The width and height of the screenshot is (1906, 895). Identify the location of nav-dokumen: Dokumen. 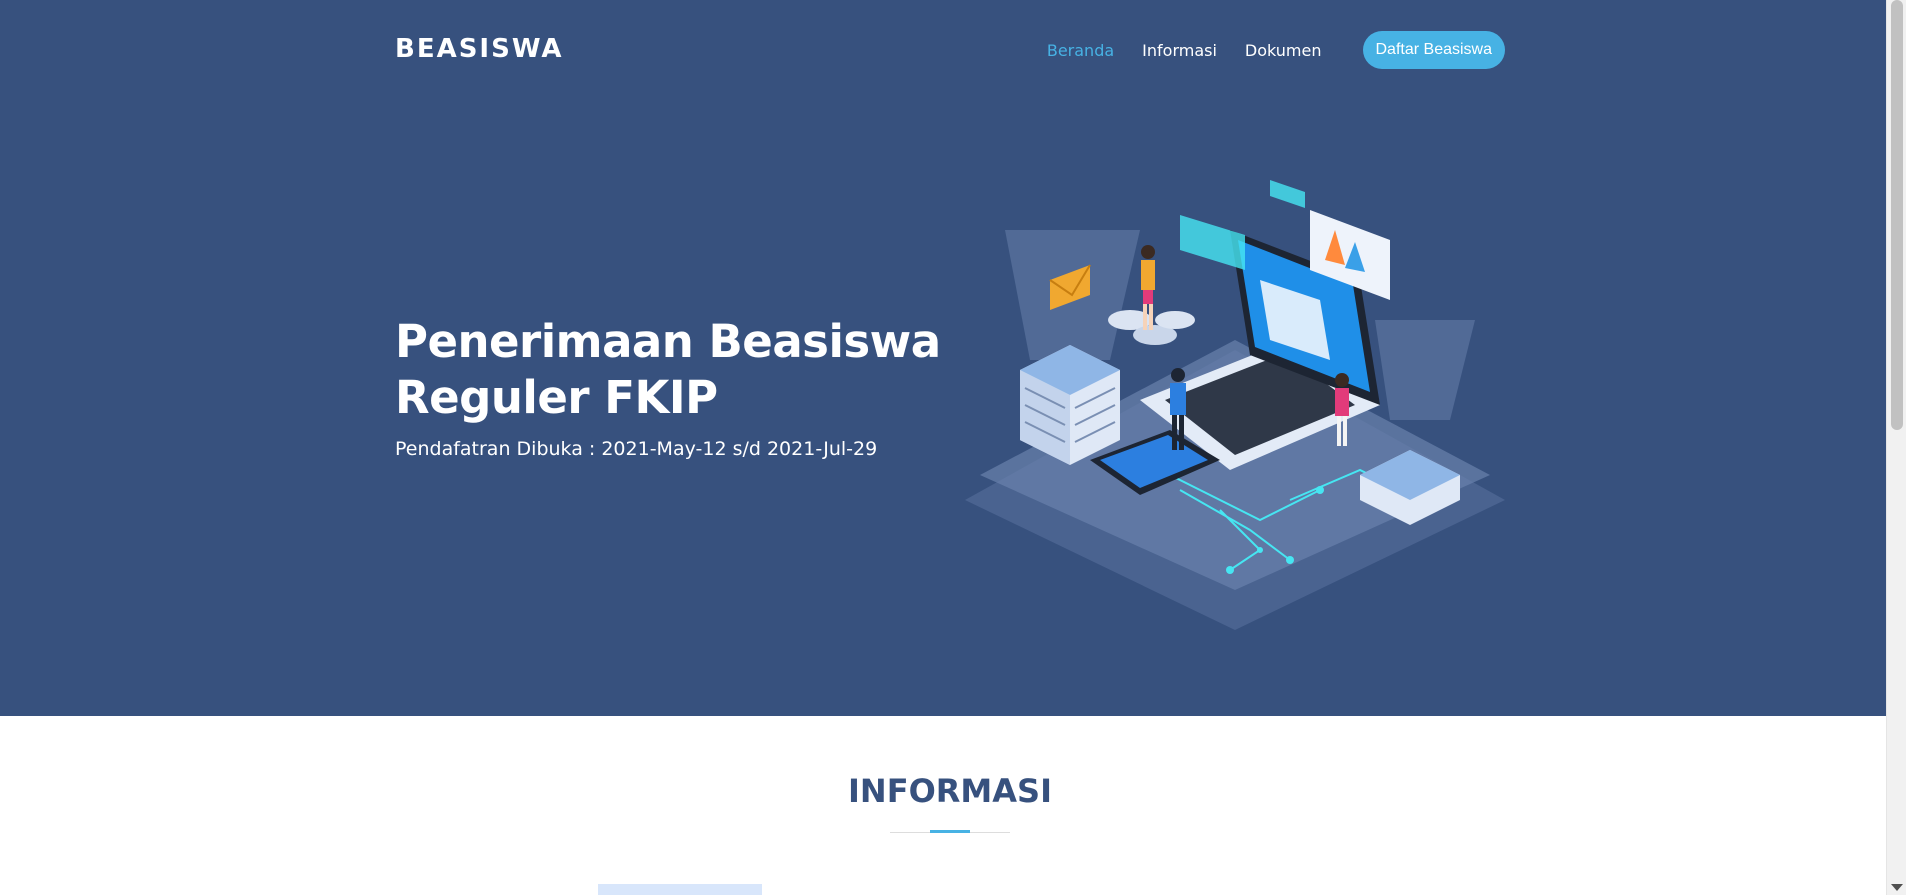
(1283, 50).